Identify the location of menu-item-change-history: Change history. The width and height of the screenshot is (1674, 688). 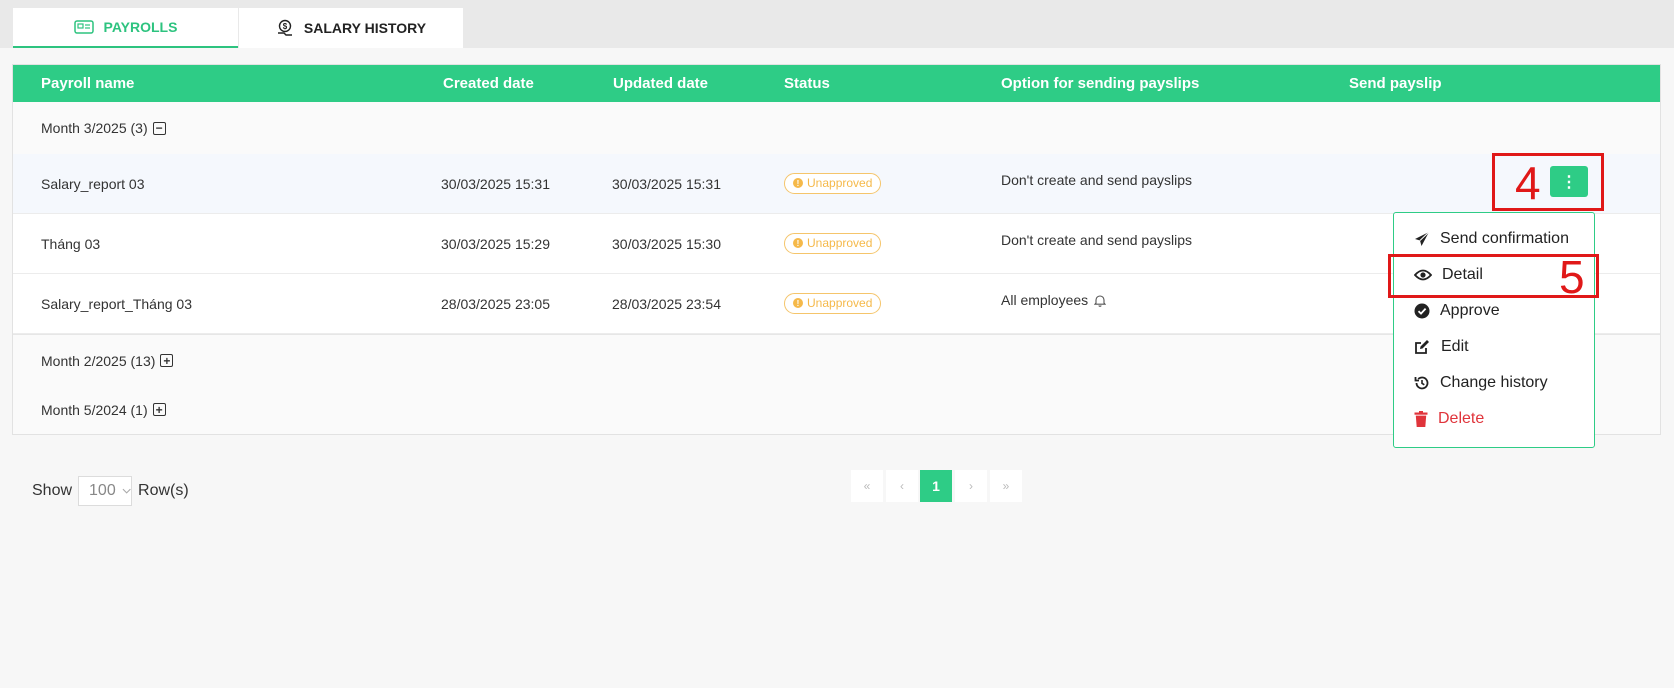
(1481, 383).